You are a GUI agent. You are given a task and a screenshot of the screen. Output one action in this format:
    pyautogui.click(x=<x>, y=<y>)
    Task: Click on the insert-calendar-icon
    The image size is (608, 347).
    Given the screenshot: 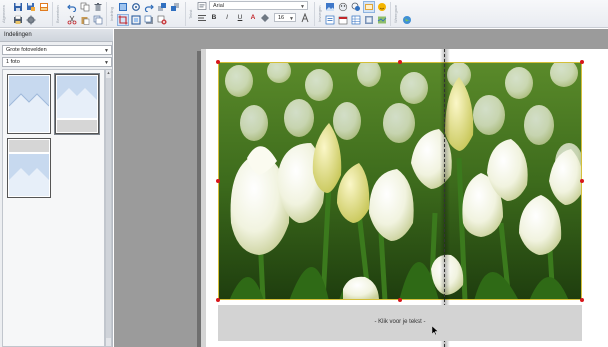 What is the action you would take?
    pyautogui.click(x=343, y=20)
    